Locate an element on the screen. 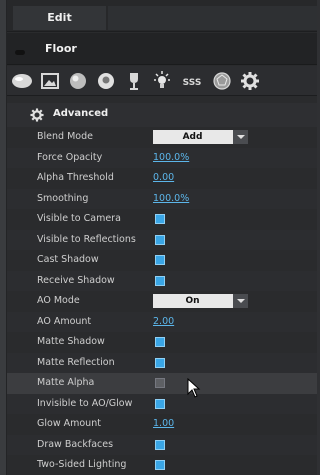 The width and height of the screenshot is (320, 475). section-advanced: Advanced is located at coordinates (162, 115).